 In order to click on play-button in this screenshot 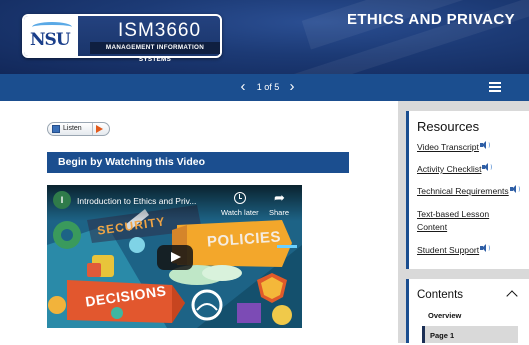, I will do `click(175, 257)`.